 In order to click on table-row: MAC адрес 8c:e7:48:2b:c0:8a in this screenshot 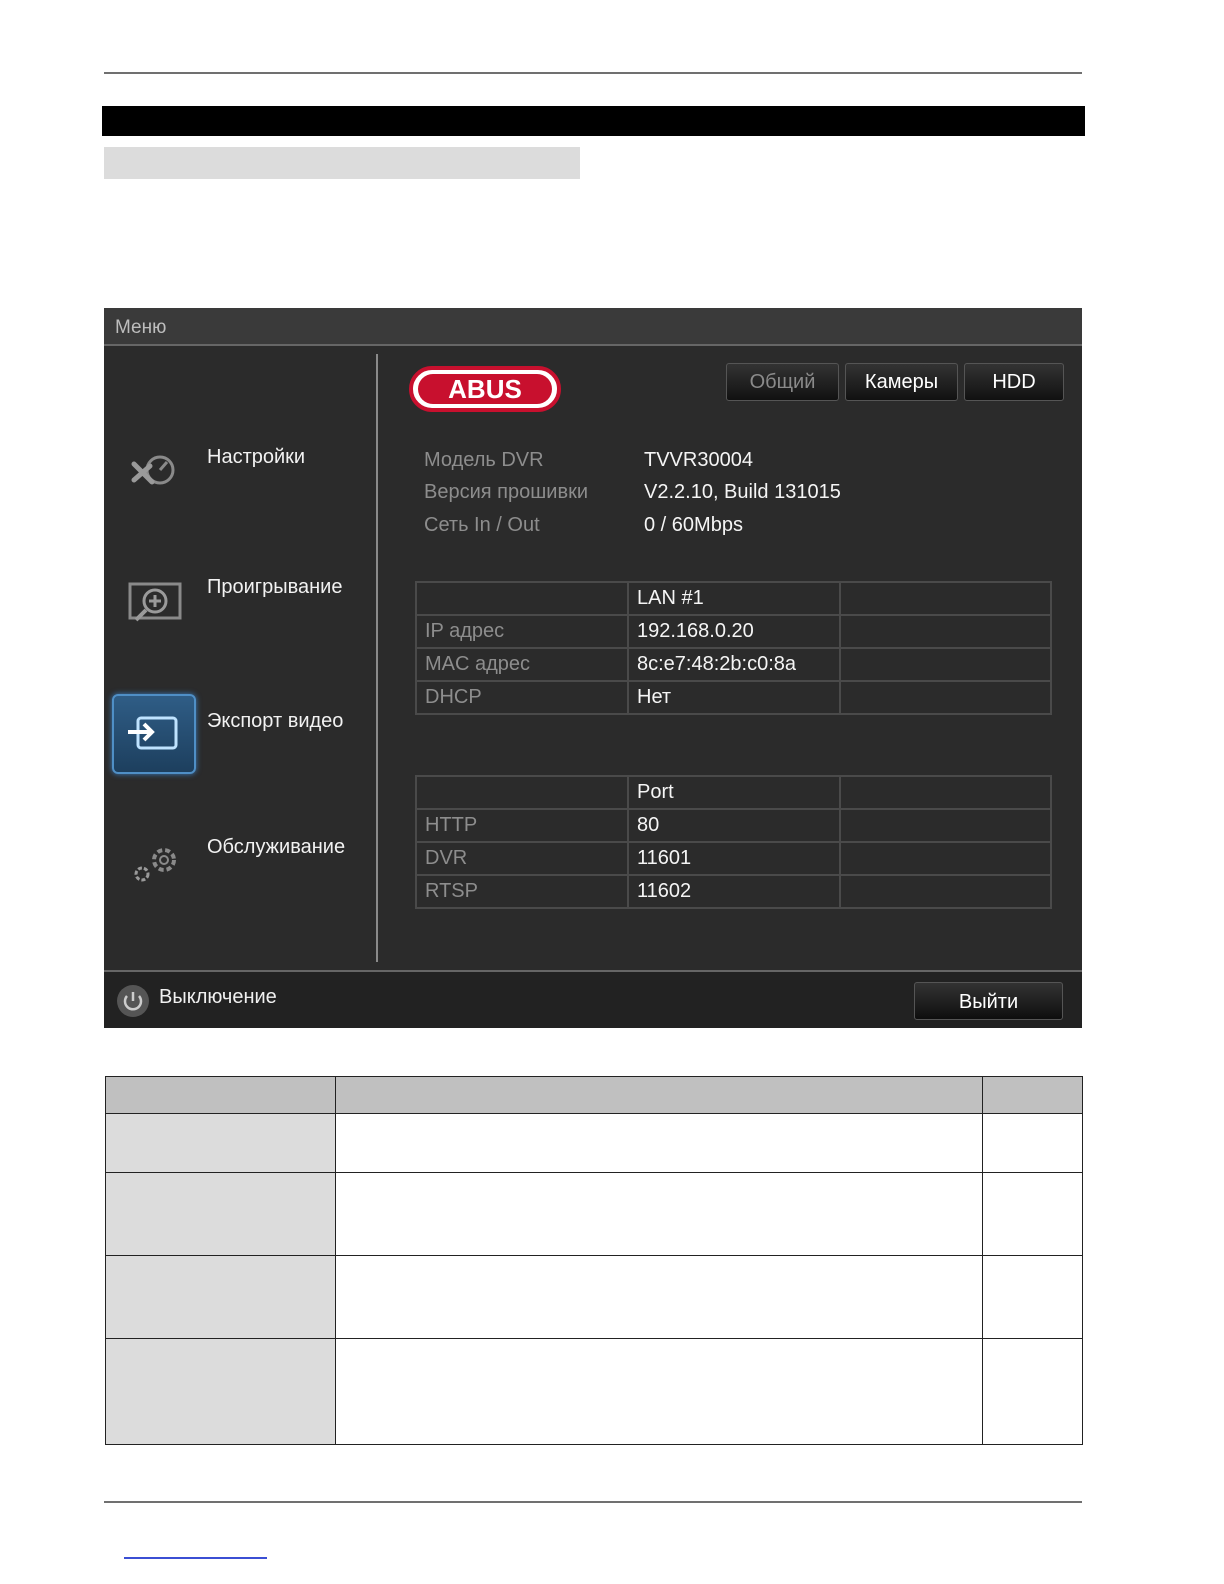, I will do `click(733, 664)`.